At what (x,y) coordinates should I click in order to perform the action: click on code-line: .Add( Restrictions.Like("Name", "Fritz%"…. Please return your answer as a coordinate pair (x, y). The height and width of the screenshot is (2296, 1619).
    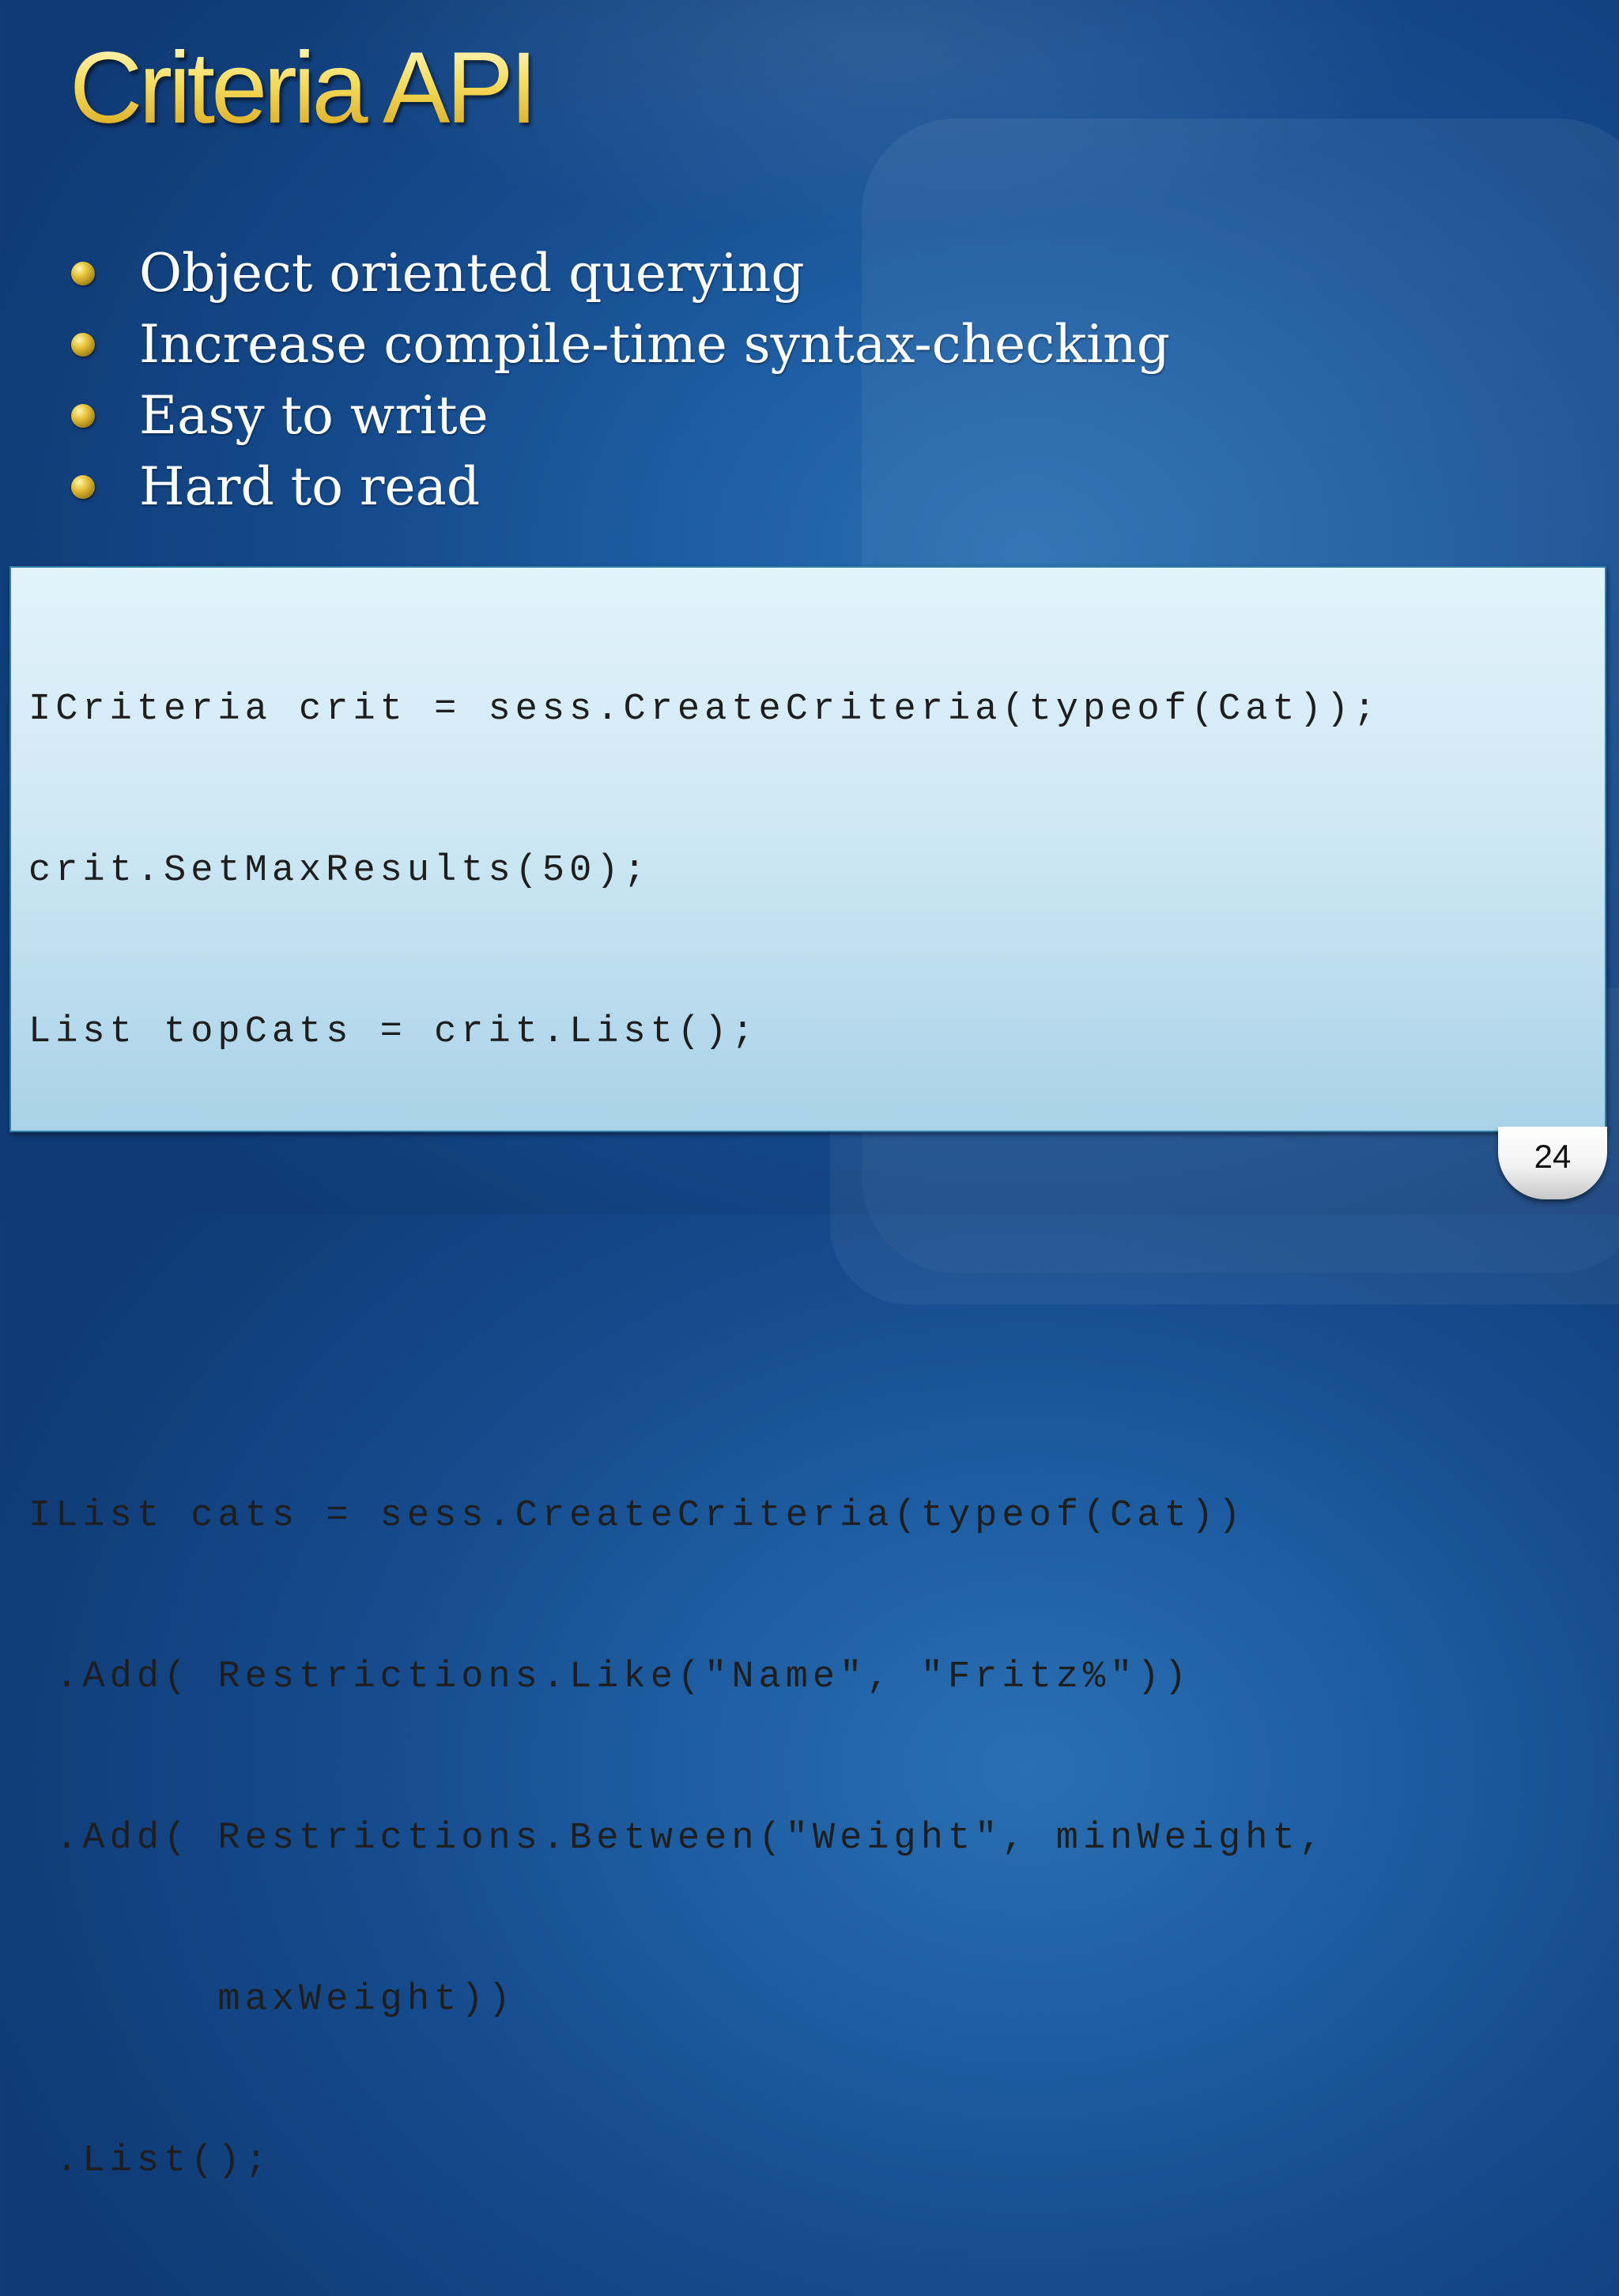
    Looking at the image, I should click on (610, 1677).